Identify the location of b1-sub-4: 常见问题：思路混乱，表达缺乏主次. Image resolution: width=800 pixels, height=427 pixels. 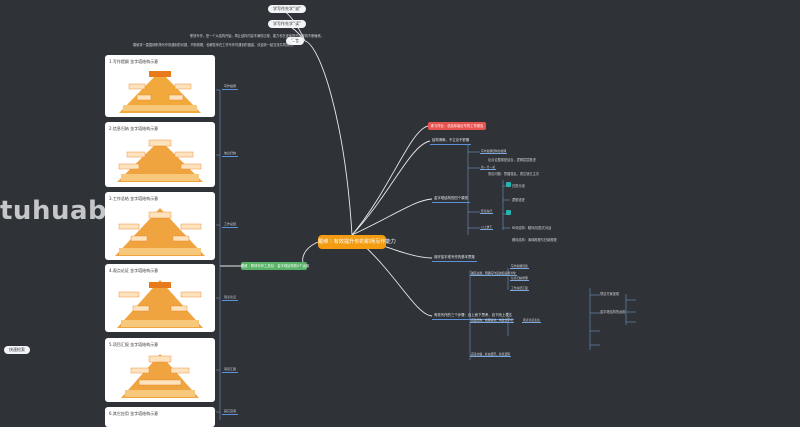
(513, 174).